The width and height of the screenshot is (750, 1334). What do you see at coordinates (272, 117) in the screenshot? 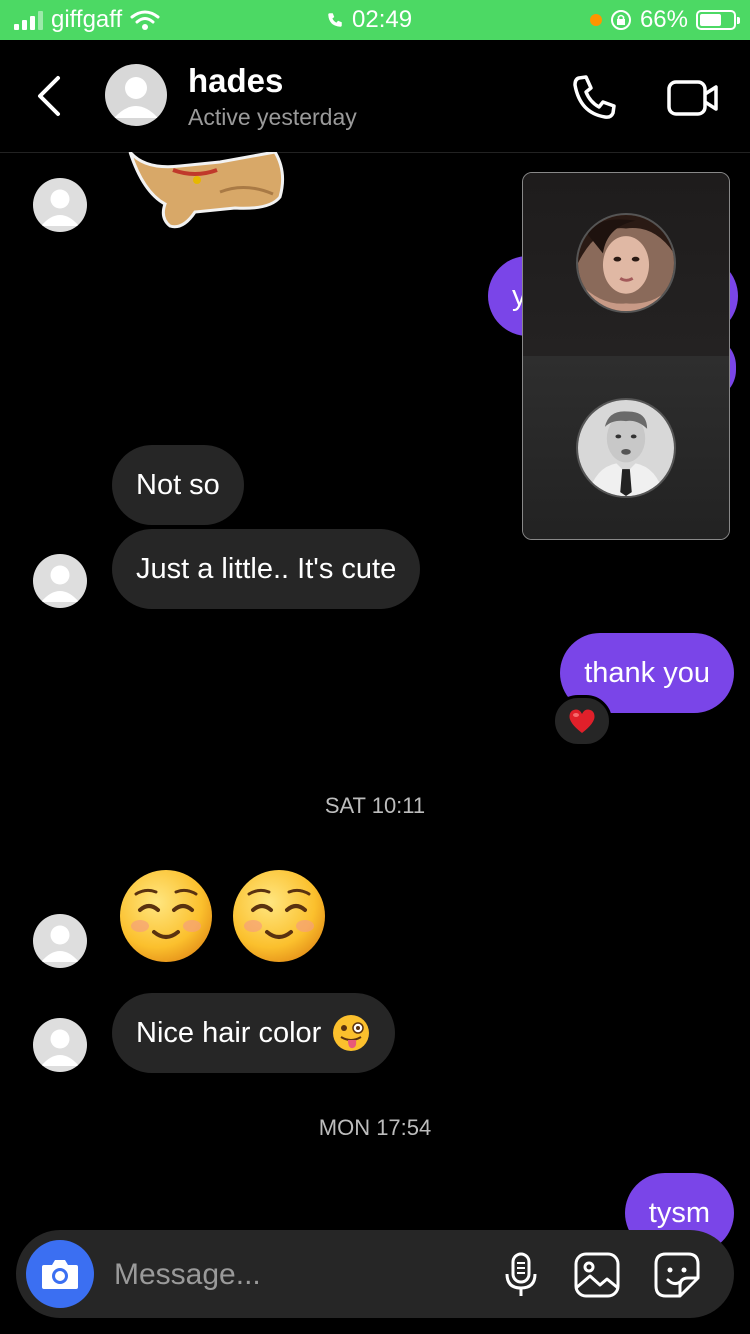
I see `contact-activity-status: Active yesterday` at bounding box center [272, 117].